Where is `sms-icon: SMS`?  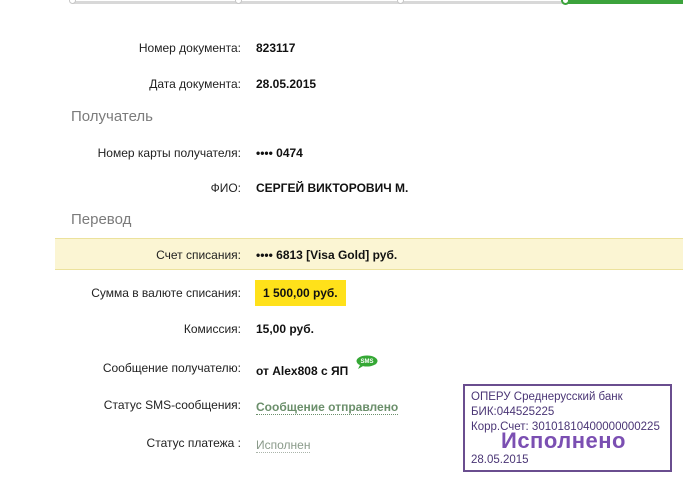
sms-icon: SMS is located at coordinates (367, 362).